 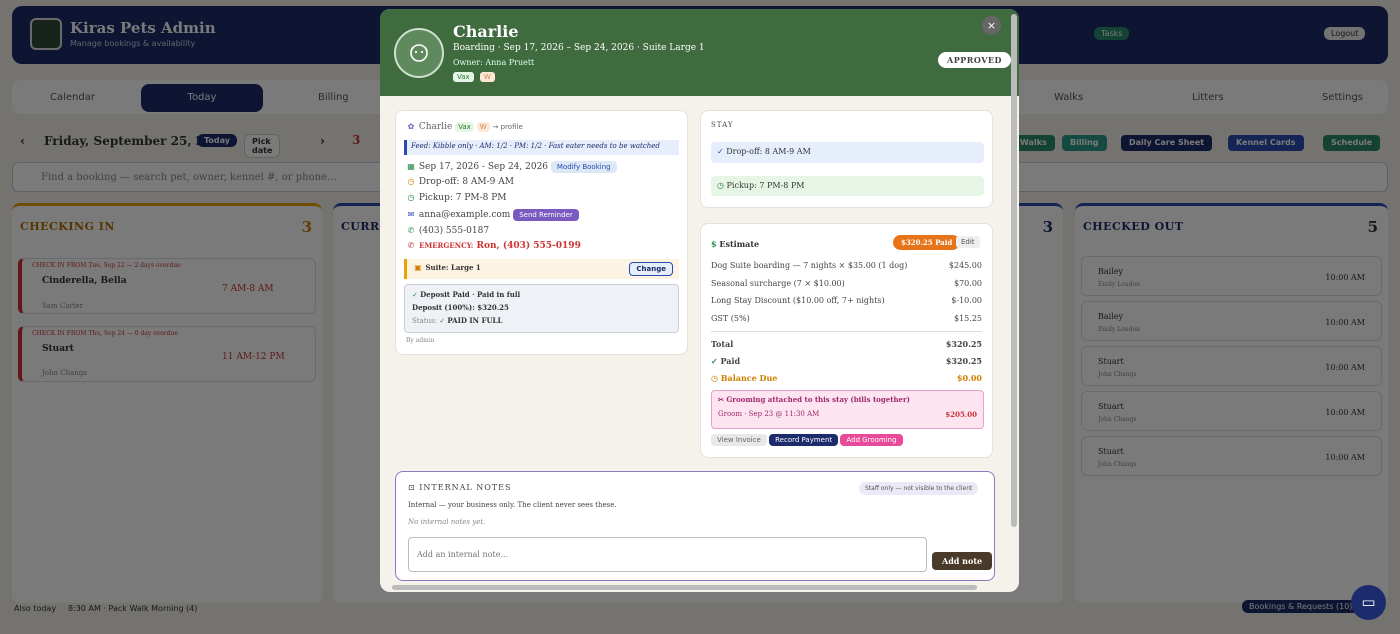 I want to click on notes-title: INTERNAL NOTES, so click(x=465, y=487).